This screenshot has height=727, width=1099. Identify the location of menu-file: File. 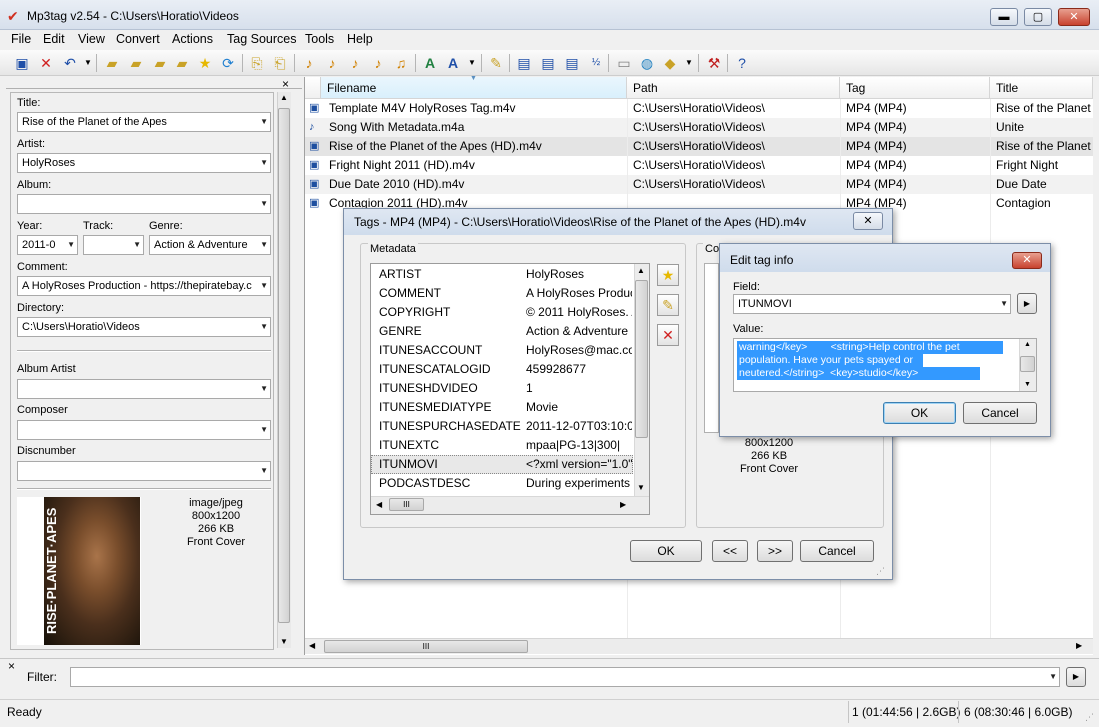
(21, 39).